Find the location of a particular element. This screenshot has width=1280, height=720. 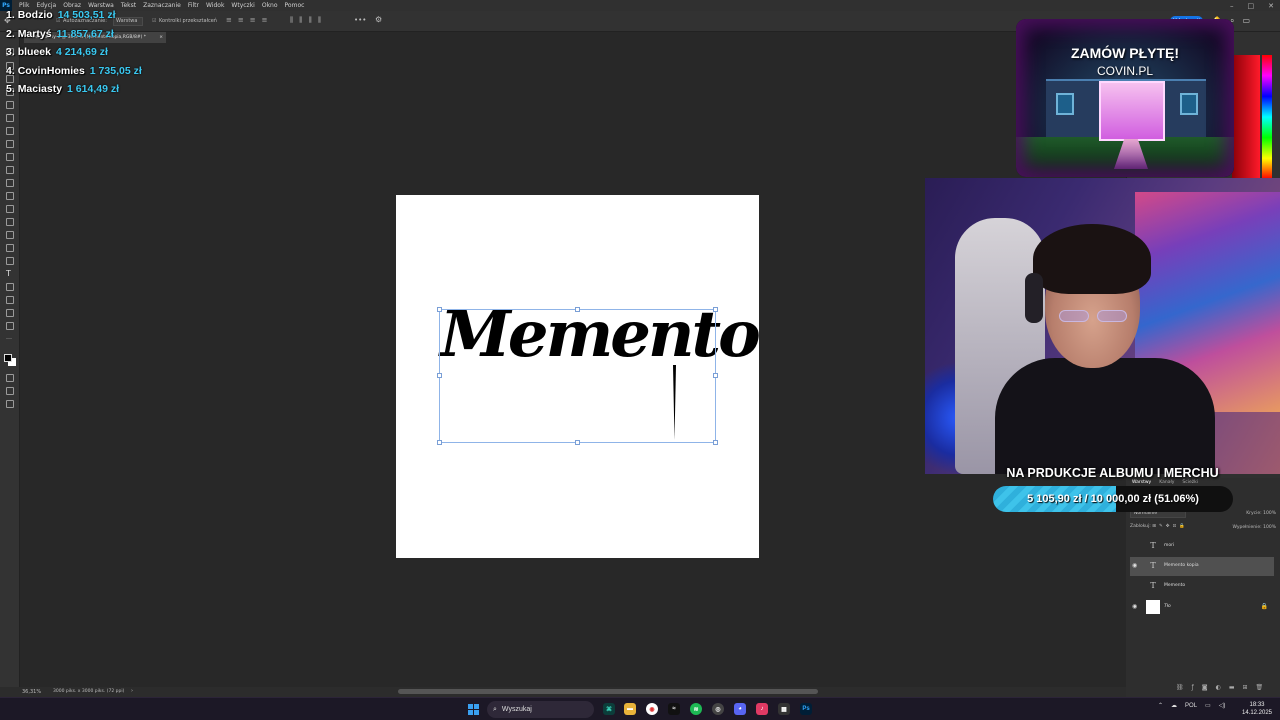

dodge-tool-button is located at coordinates (10, 235).